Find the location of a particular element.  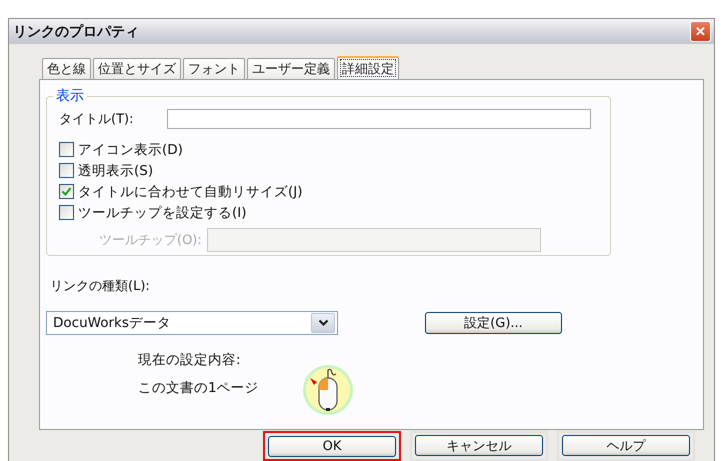

group-legend: 表示 is located at coordinates (70, 96).